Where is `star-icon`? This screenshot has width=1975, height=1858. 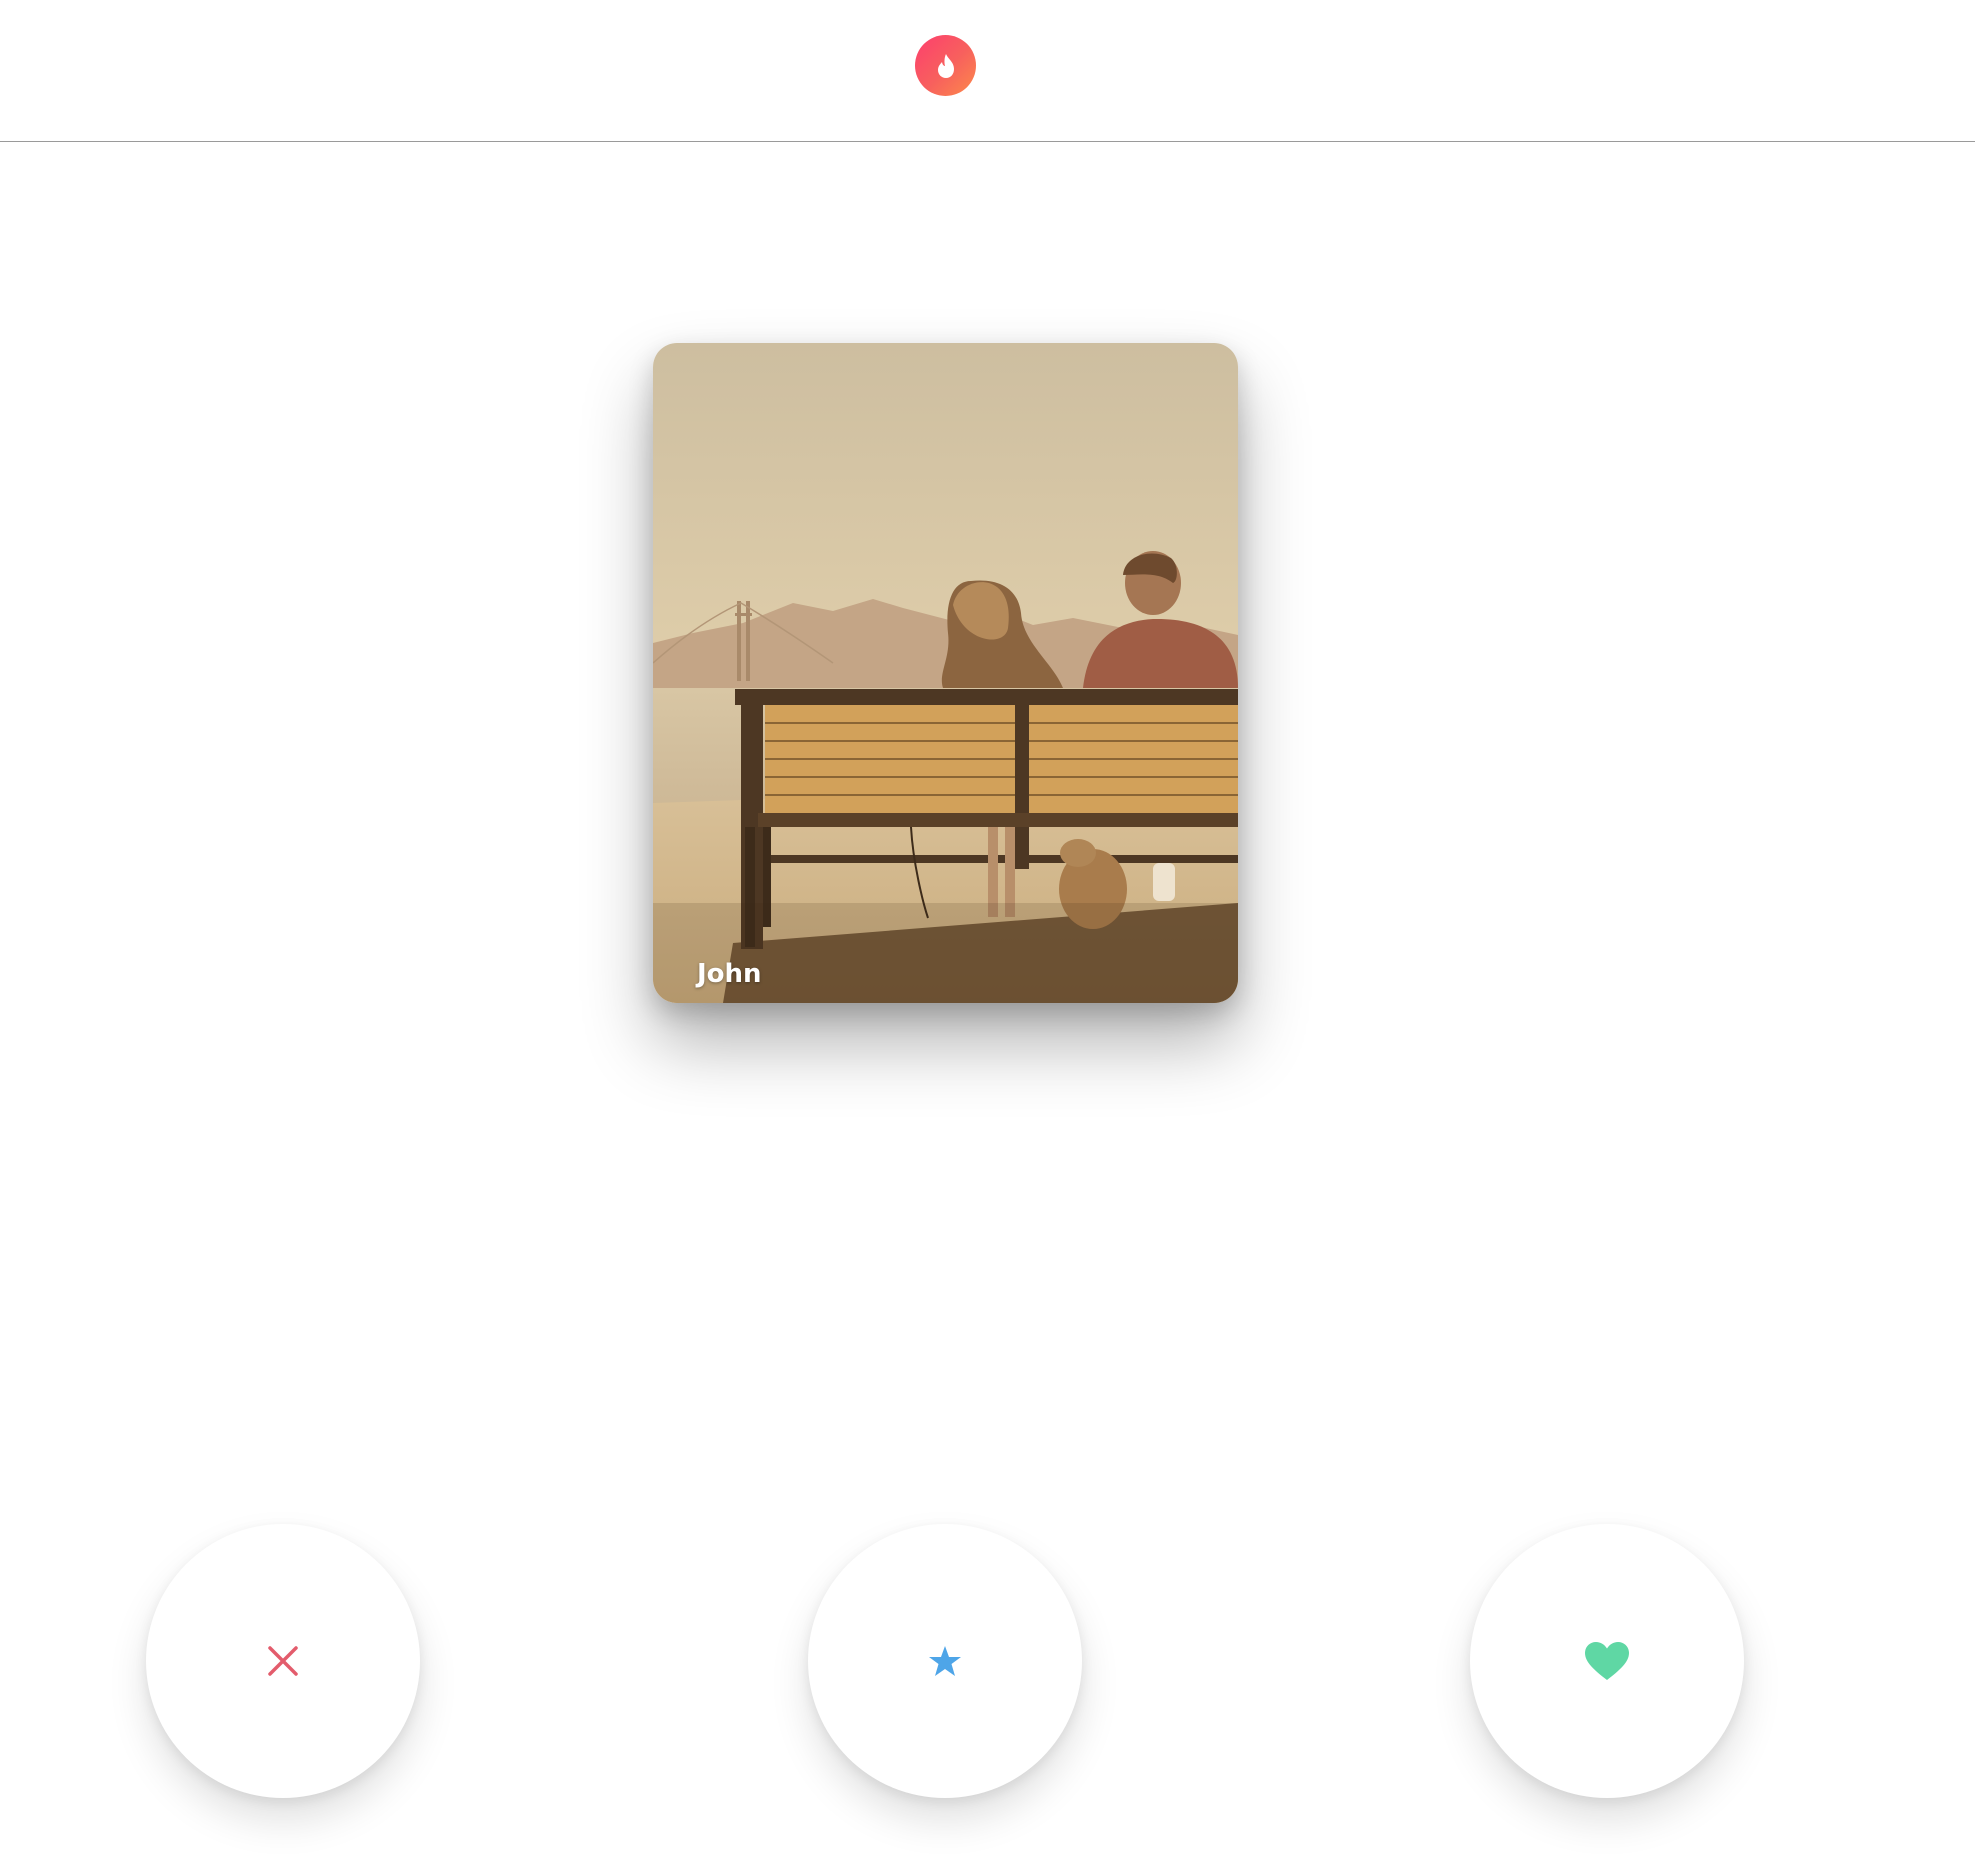
star-icon is located at coordinates (945, 1661).